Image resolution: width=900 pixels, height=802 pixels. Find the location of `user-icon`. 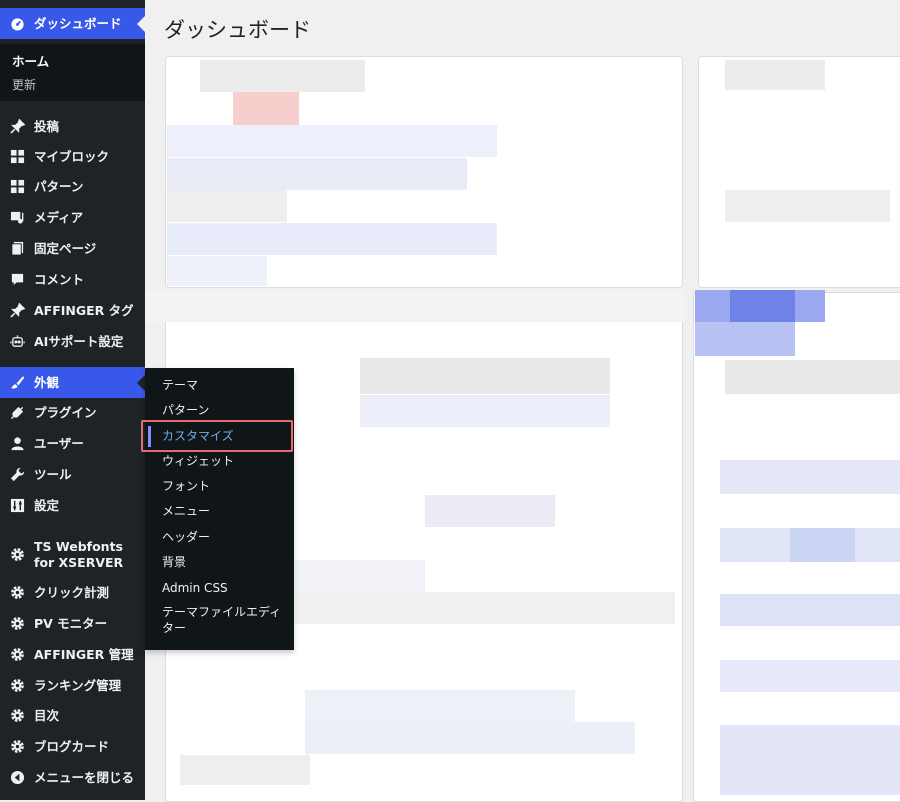

user-icon is located at coordinates (17, 443).